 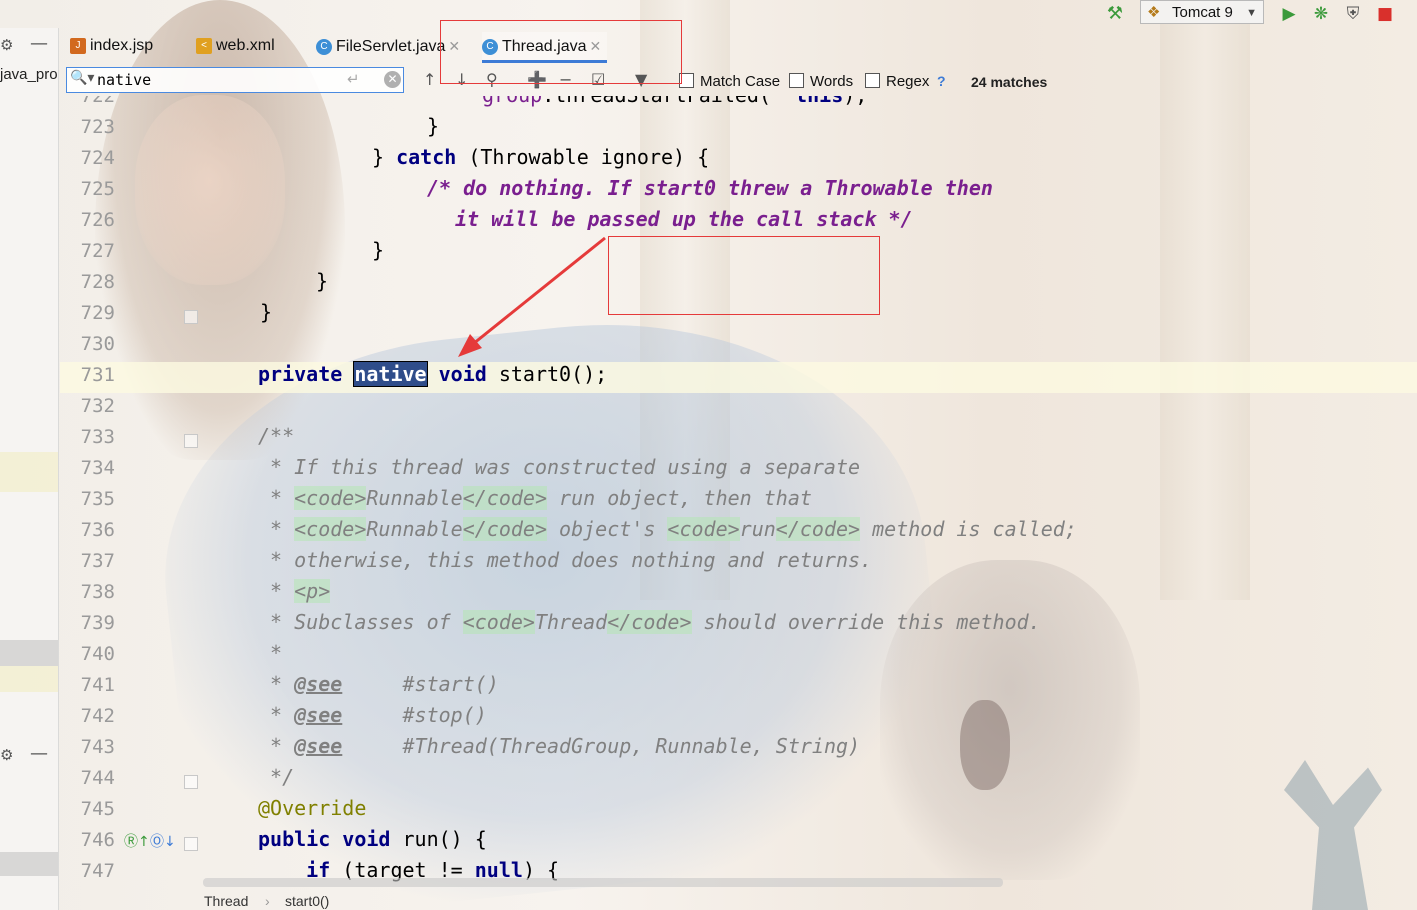 What do you see at coordinates (738, 901) in the screenshot?
I see `breadcrumb: Thread › start0()` at bounding box center [738, 901].